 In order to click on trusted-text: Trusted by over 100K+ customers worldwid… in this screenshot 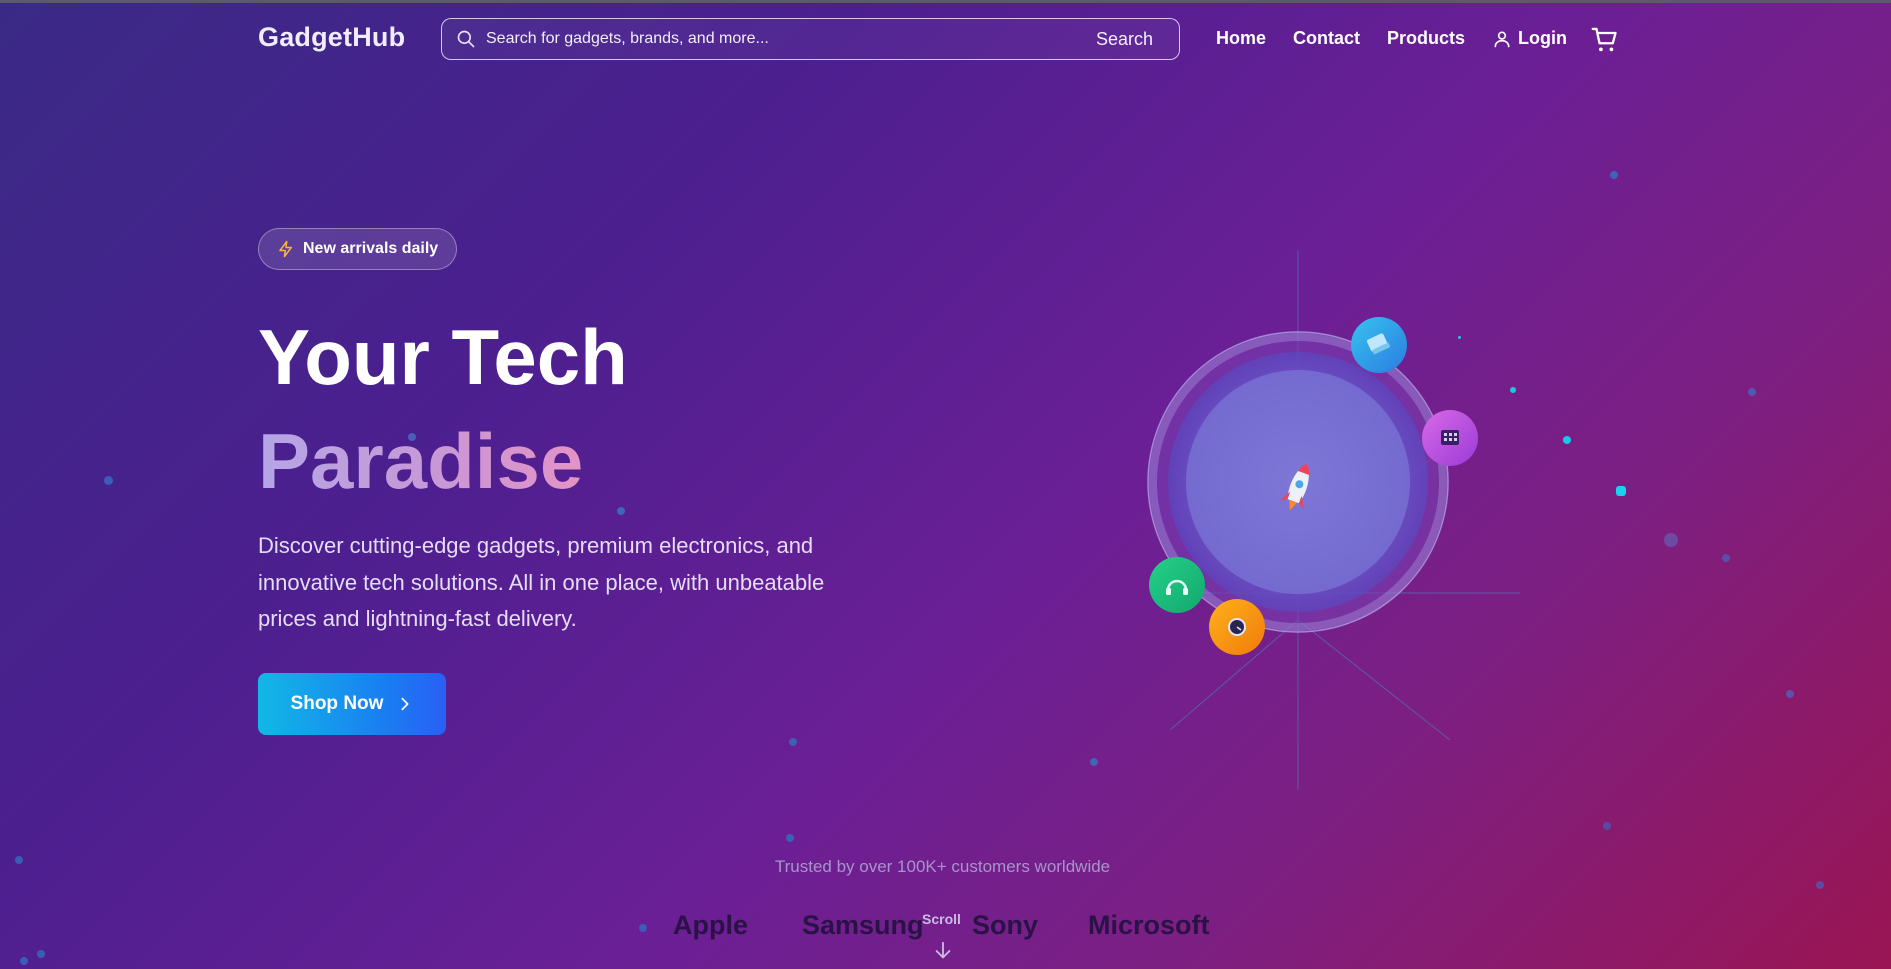, I will do `click(942, 866)`.